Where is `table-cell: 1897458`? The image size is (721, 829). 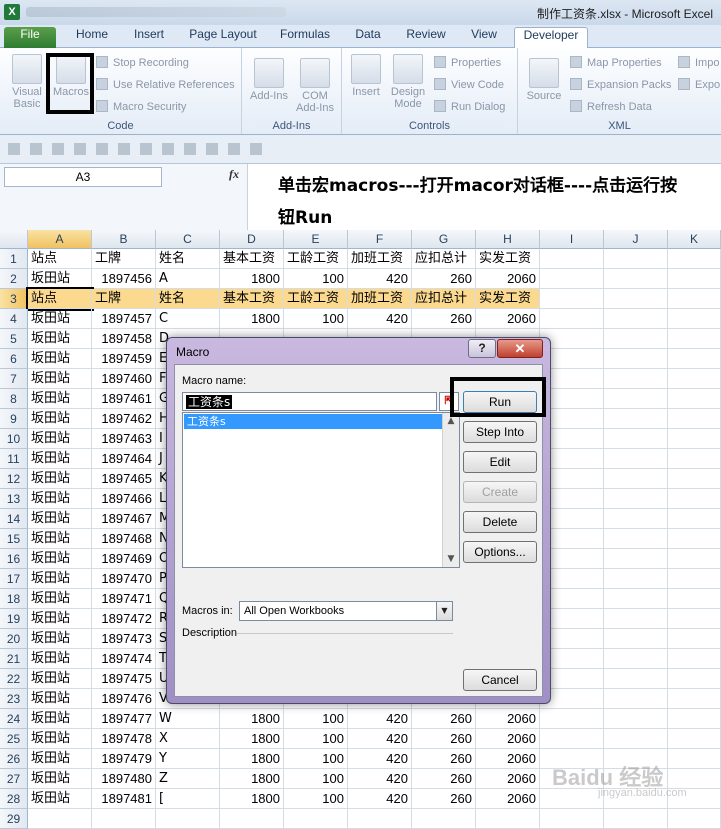
table-cell: 1897458 is located at coordinates (124, 339).